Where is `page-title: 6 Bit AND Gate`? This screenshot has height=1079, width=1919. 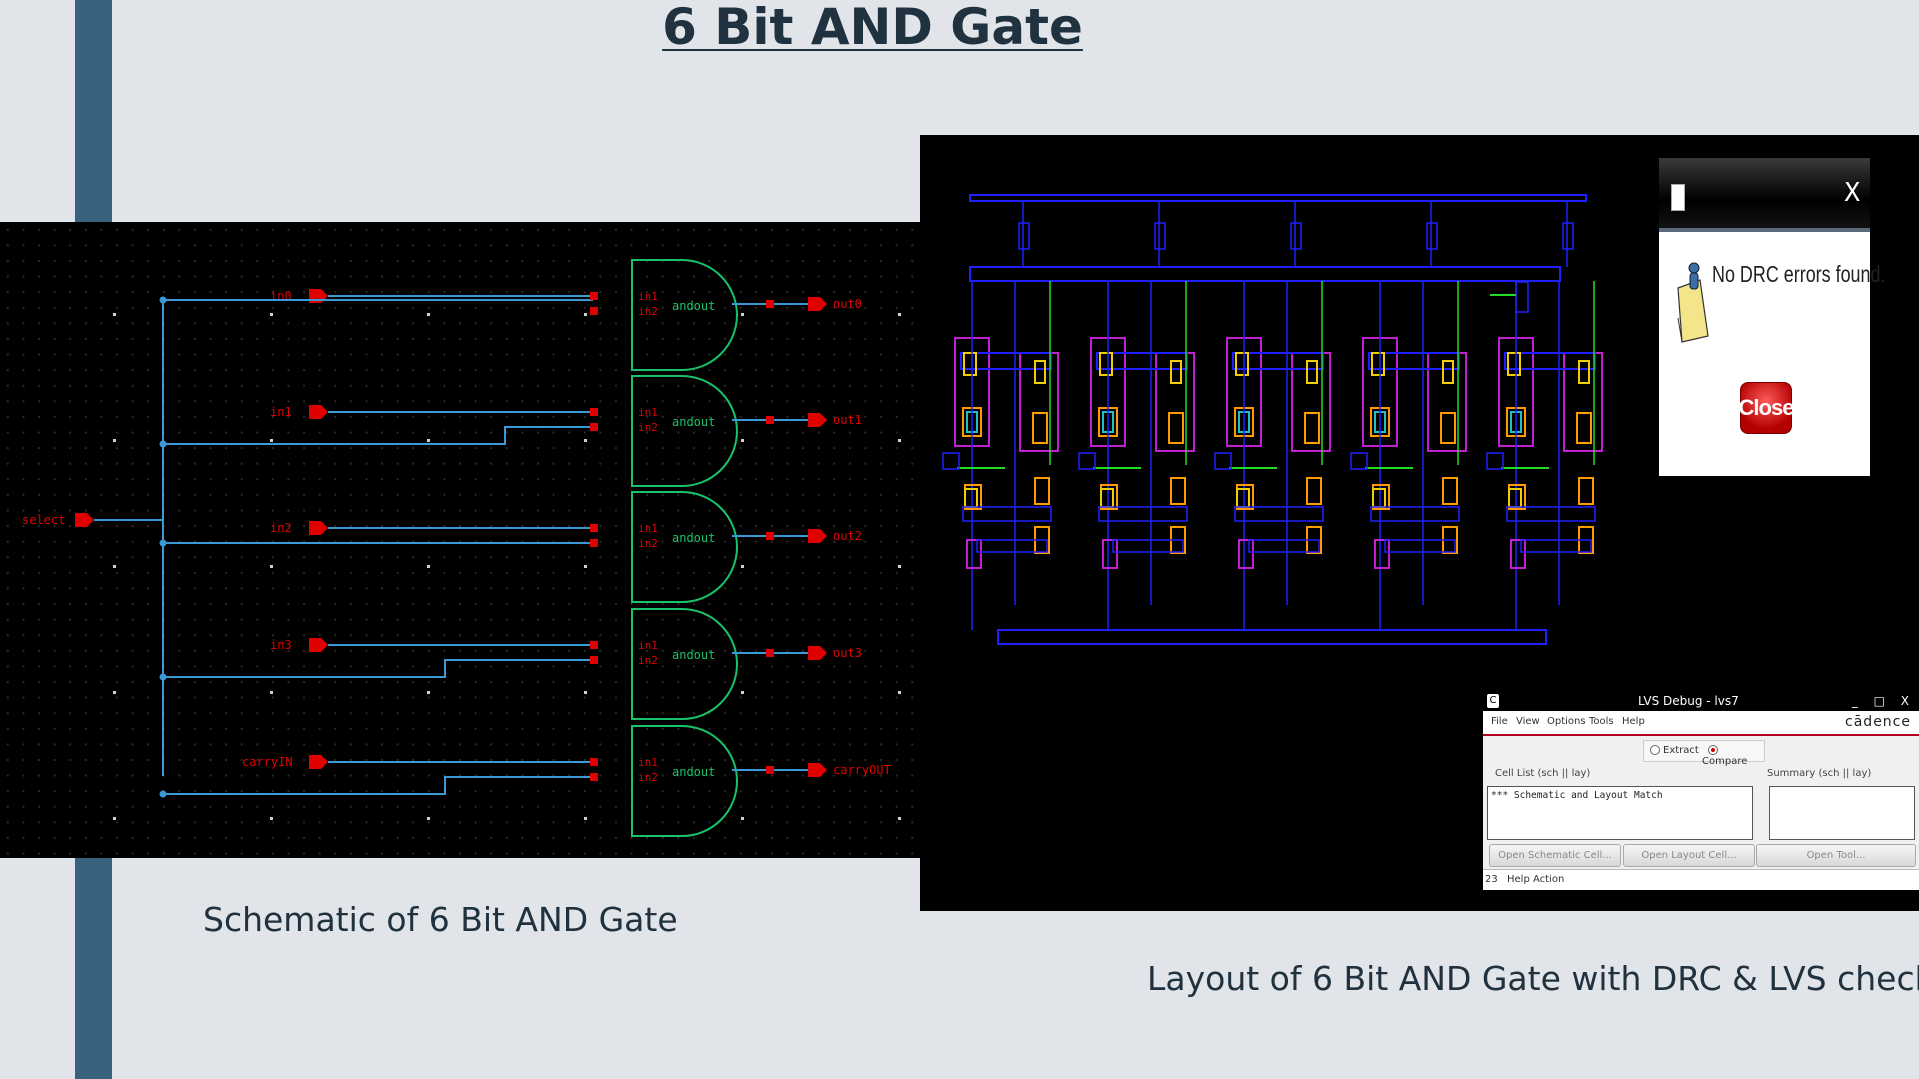 page-title: 6 Bit AND Gate is located at coordinates (872, 28).